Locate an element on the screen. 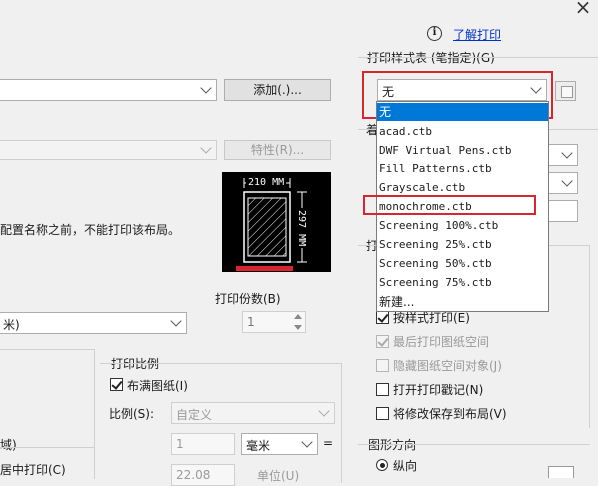  center-plot-label: 居中打印(C) is located at coordinates (33, 470).